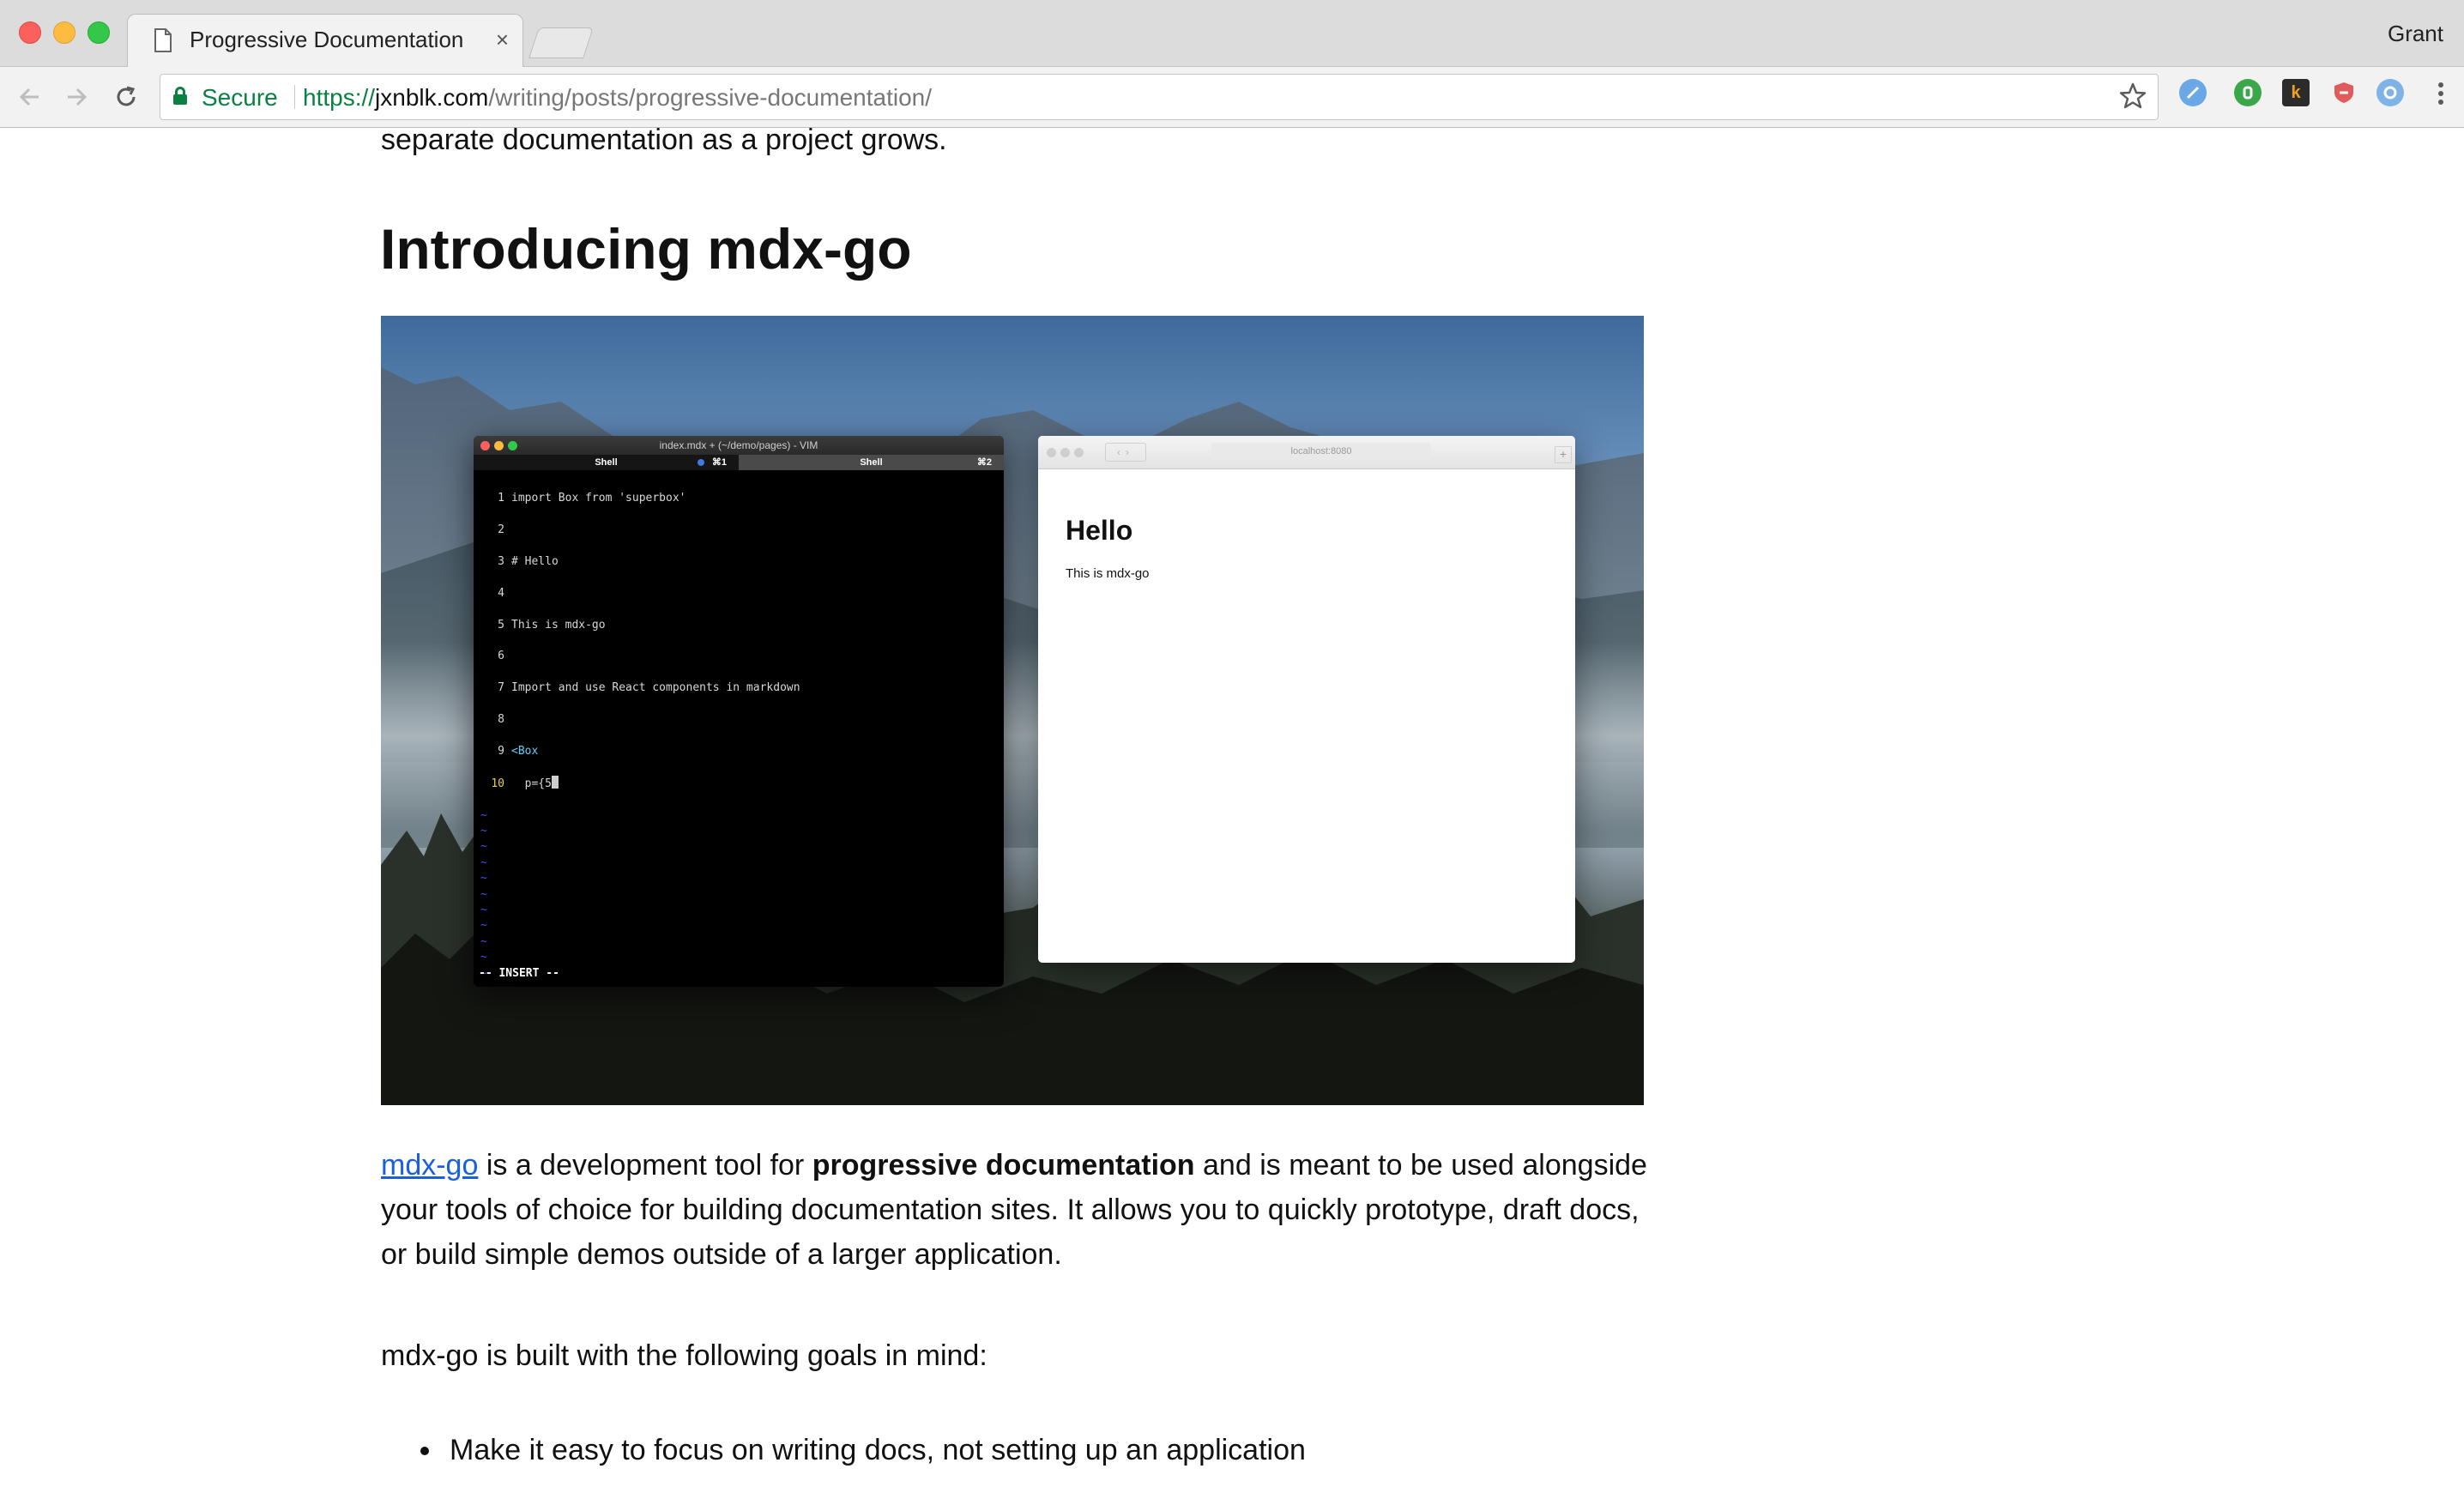 This screenshot has width=2464, height=1505. What do you see at coordinates (1108, 573) in the screenshot?
I see `preview-body-text: This is mdx-go` at bounding box center [1108, 573].